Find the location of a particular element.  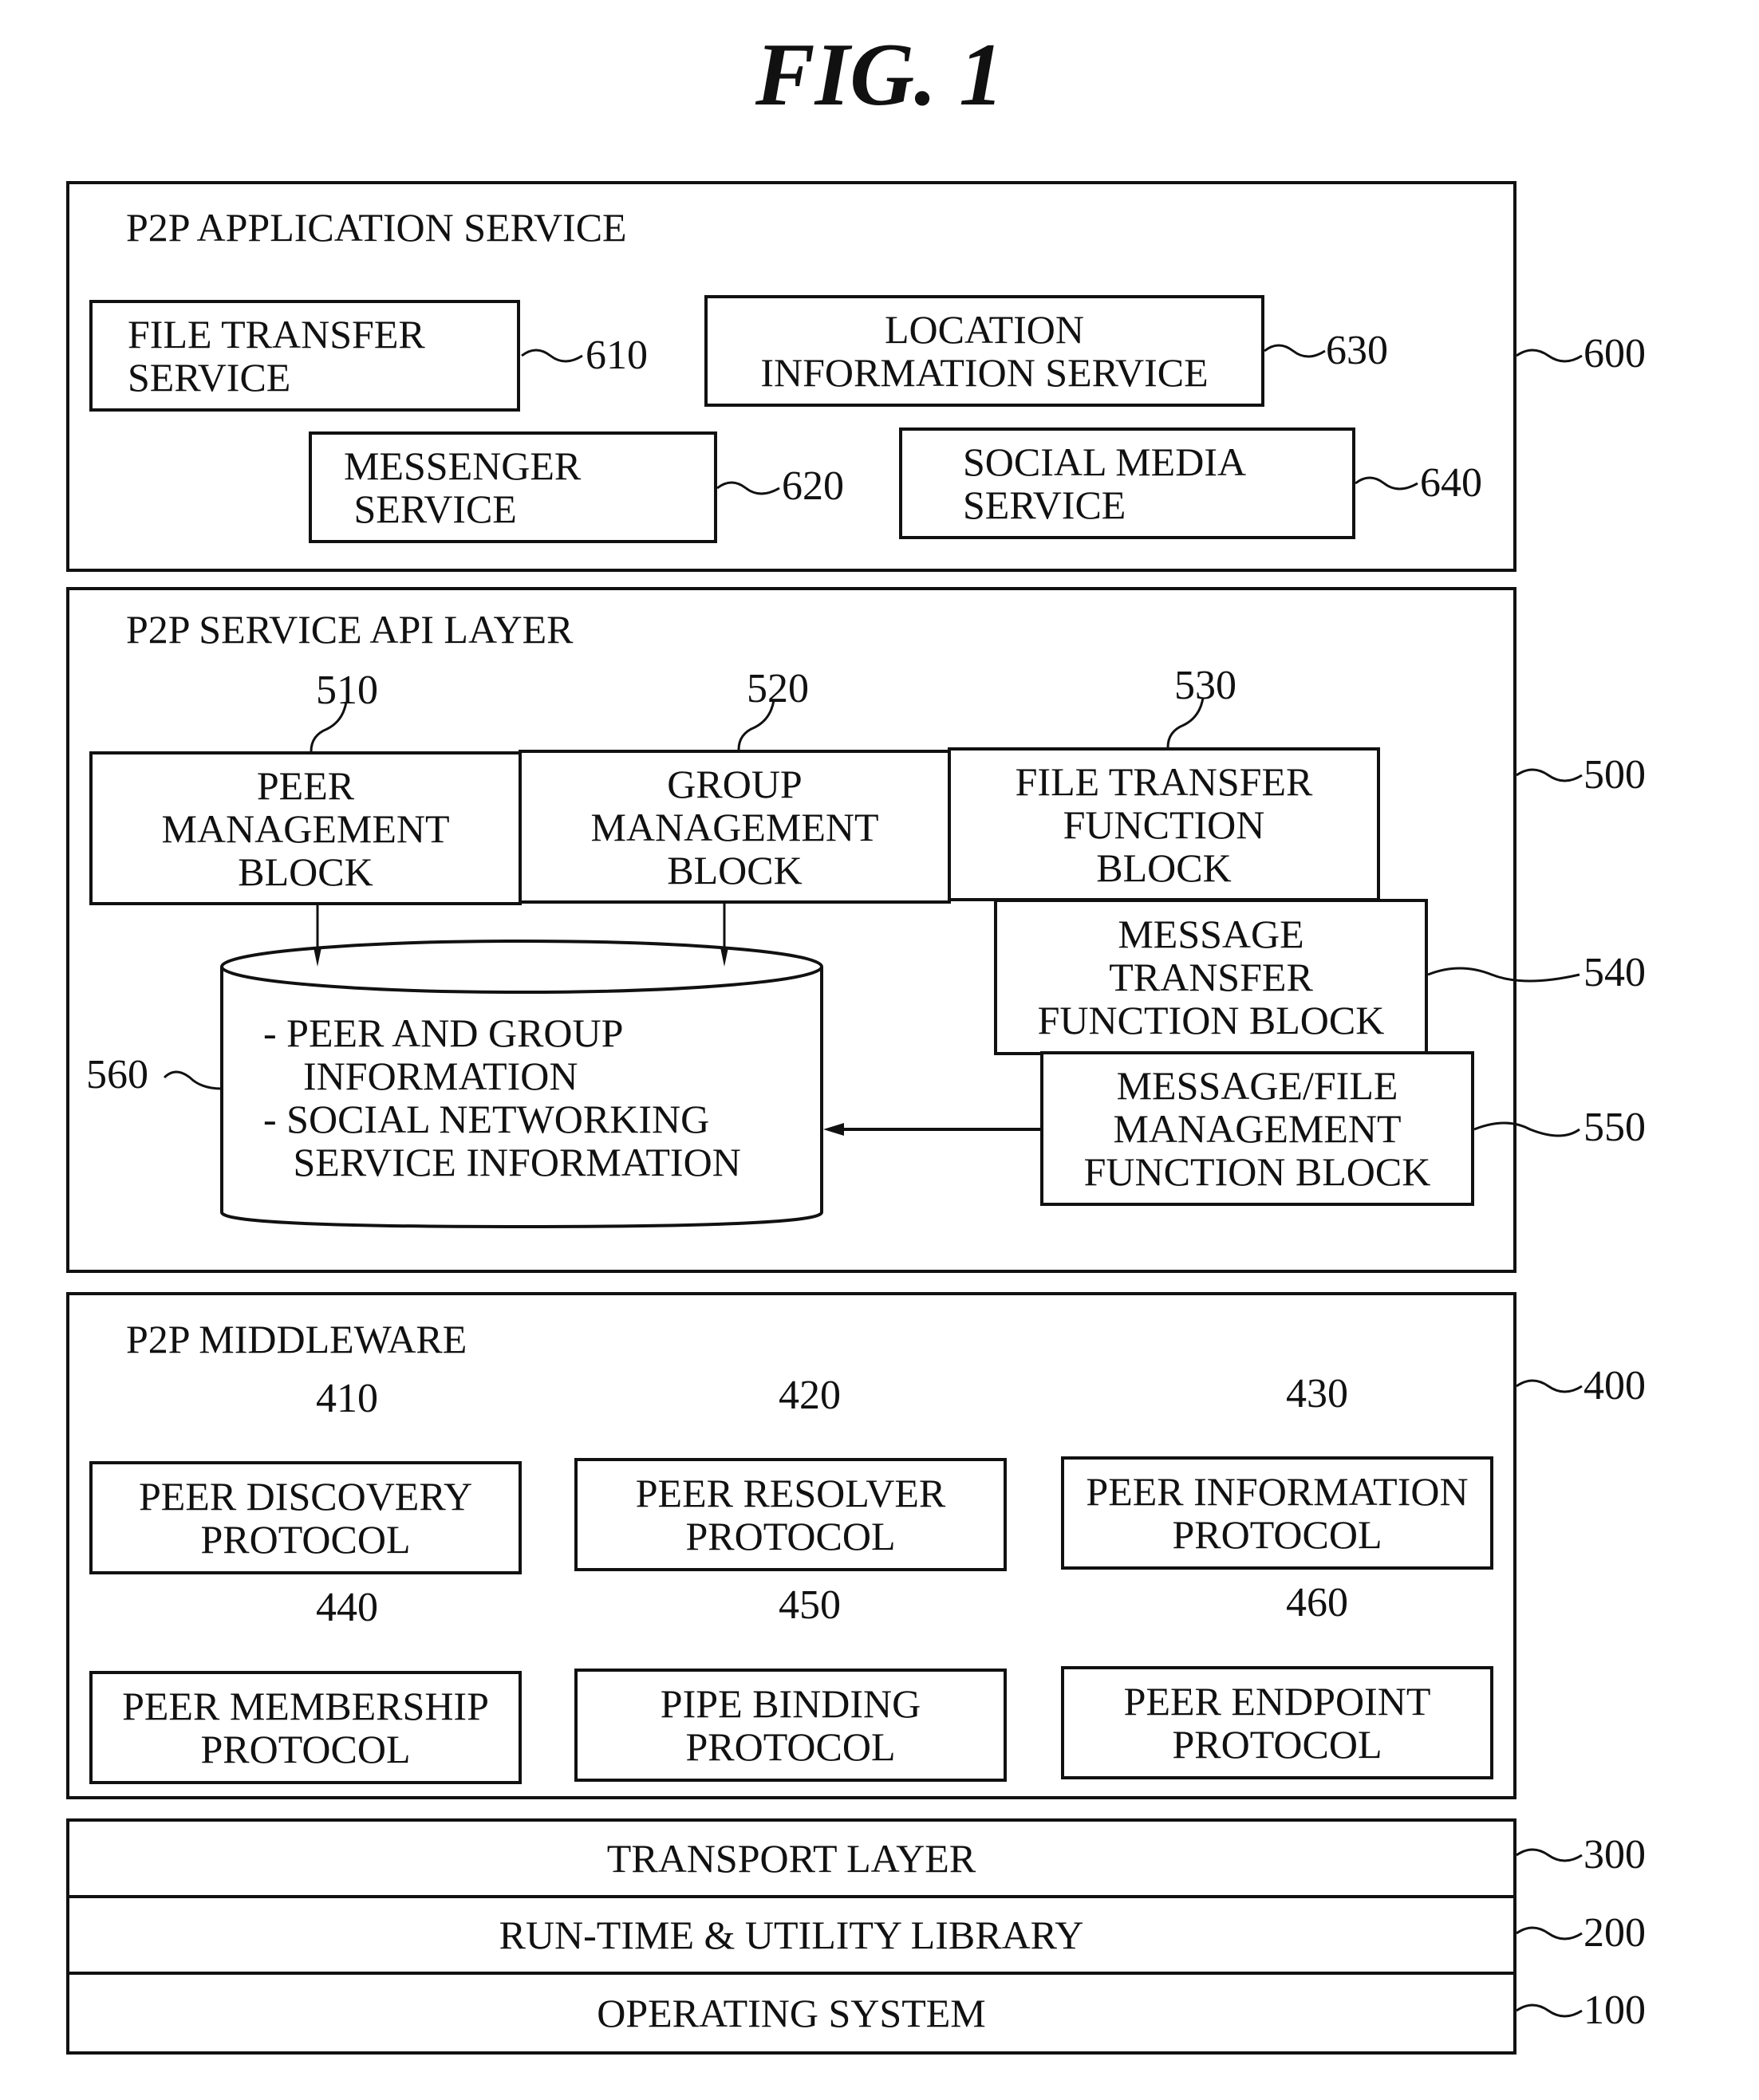

ref-560: 560 is located at coordinates (117, 1074).